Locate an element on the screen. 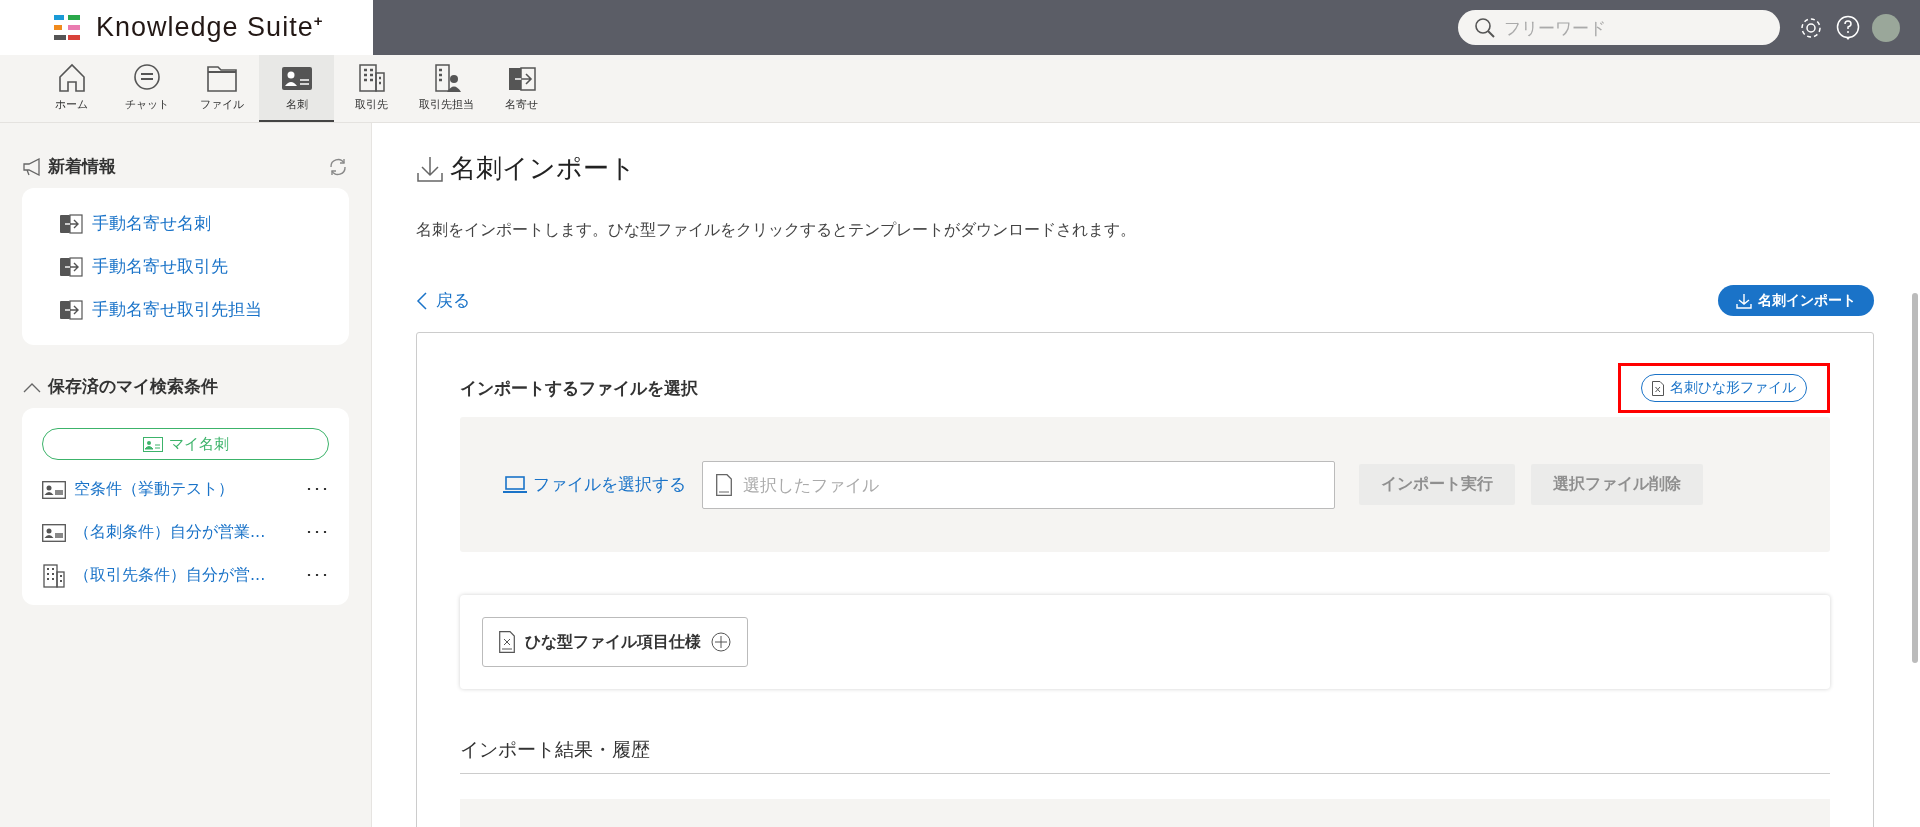  laptop-icon is located at coordinates (515, 484).